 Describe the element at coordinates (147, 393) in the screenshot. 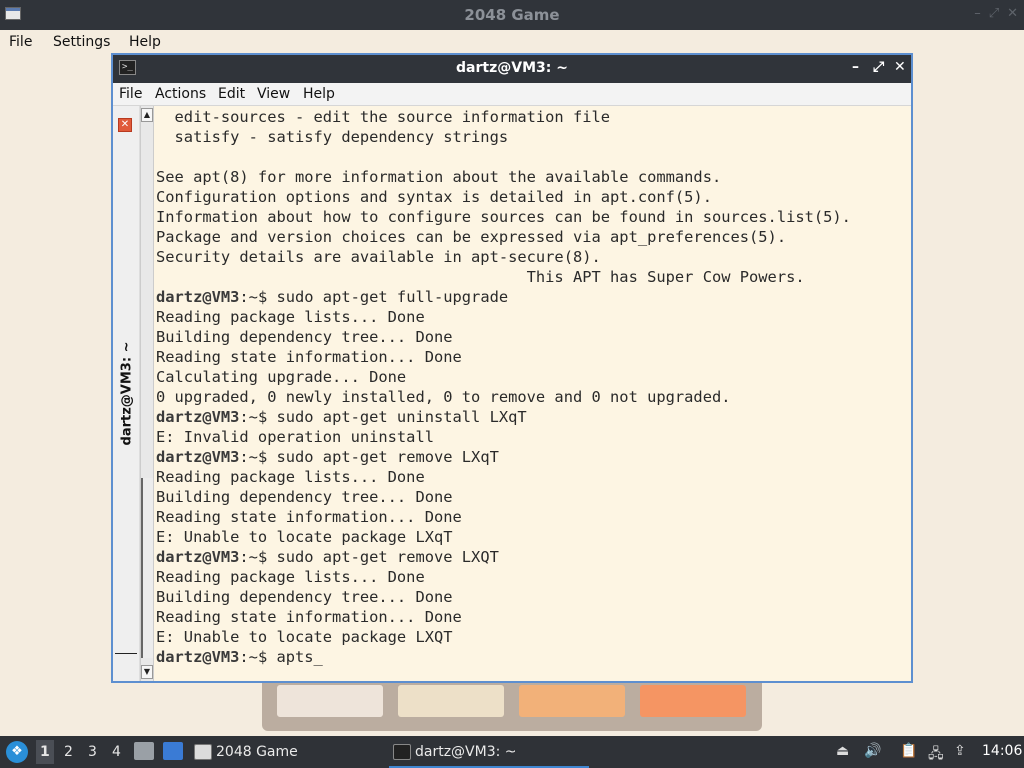

I see `terminal-scrollbar: ▲ ▼` at that location.